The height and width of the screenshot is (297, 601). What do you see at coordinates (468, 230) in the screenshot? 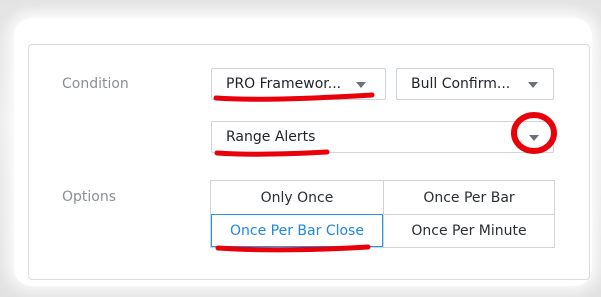
I see `option-once-per-minute: Once Per Minute` at bounding box center [468, 230].